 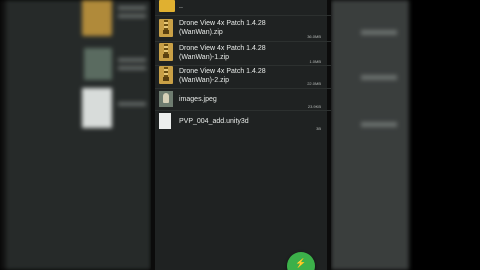 What do you see at coordinates (97, 18) in the screenshot?
I see `blurred-zip-icon` at bounding box center [97, 18].